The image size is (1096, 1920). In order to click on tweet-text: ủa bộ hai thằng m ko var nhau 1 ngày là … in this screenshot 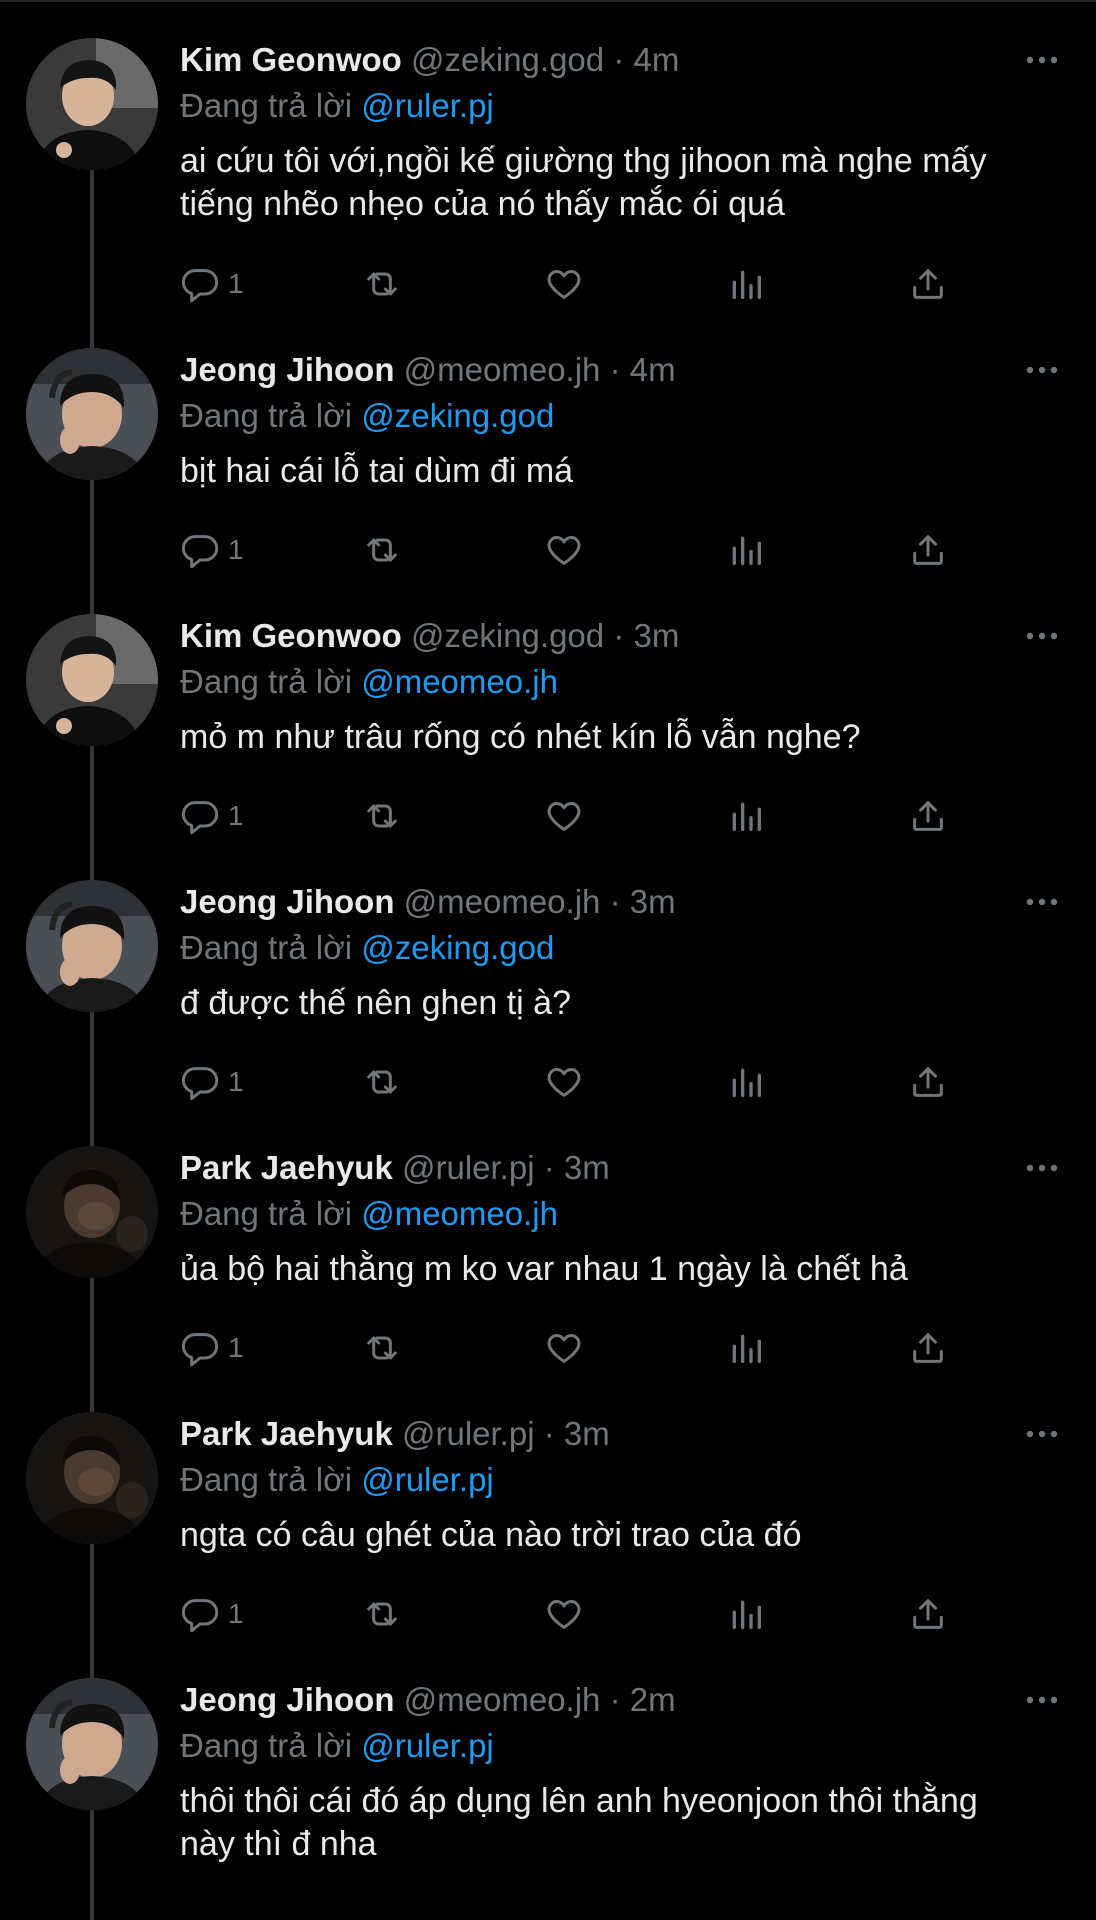, I will do `click(544, 1269)`.